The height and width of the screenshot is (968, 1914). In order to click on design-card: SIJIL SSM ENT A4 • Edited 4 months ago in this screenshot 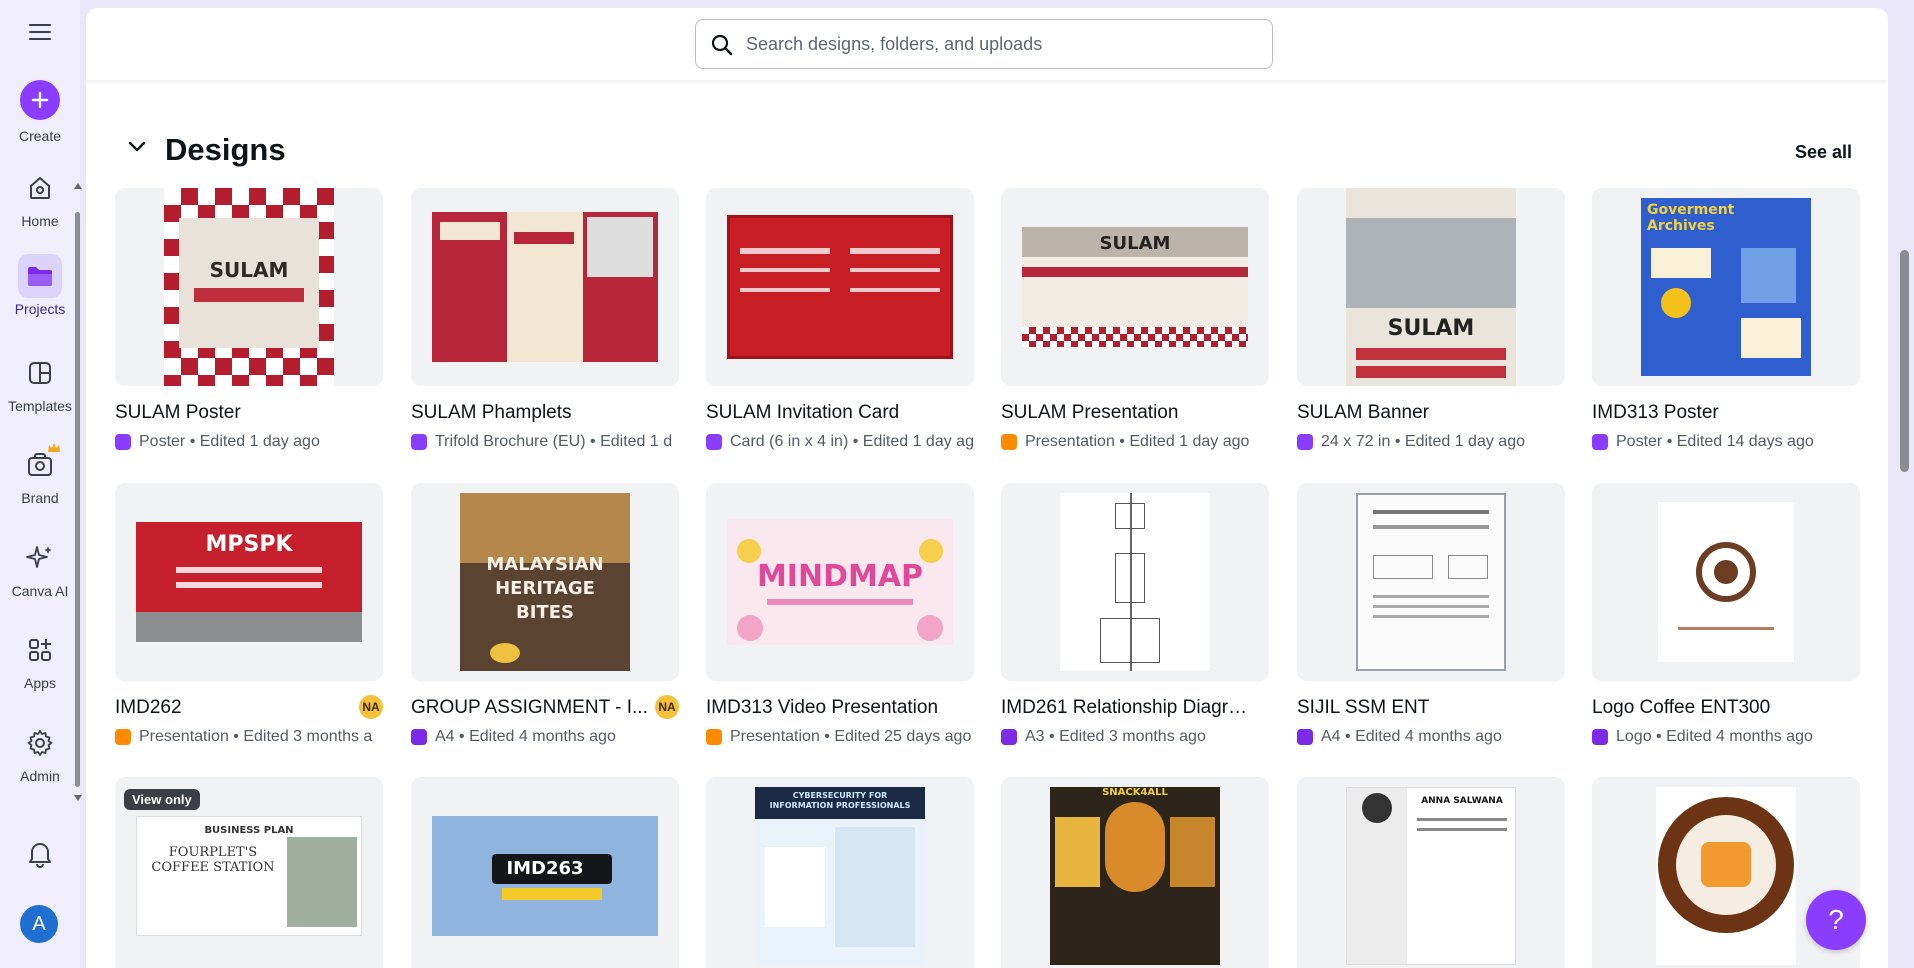, I will do `click(1431, 614)`.